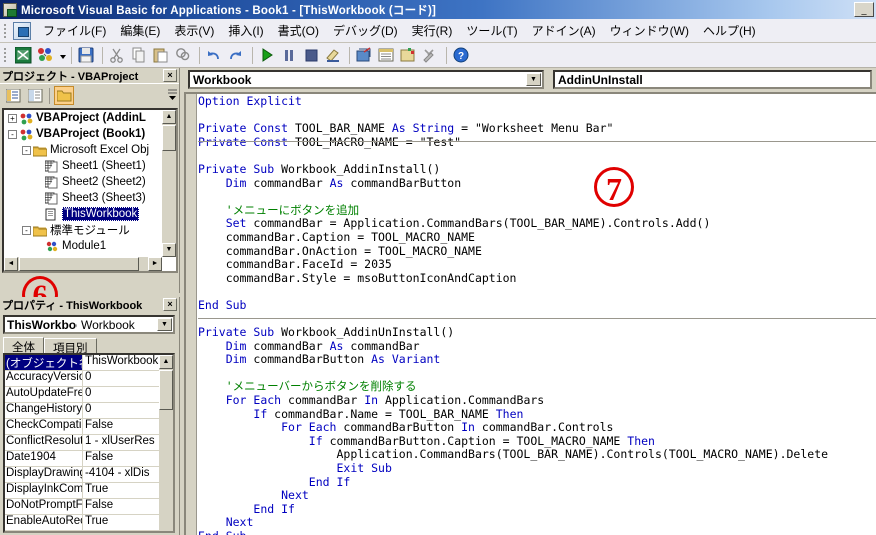 This screenshot has width=876, height=535. Describe the element at coordinates (13, 95) in the screenshot. I see `view-code-icon` at that location.